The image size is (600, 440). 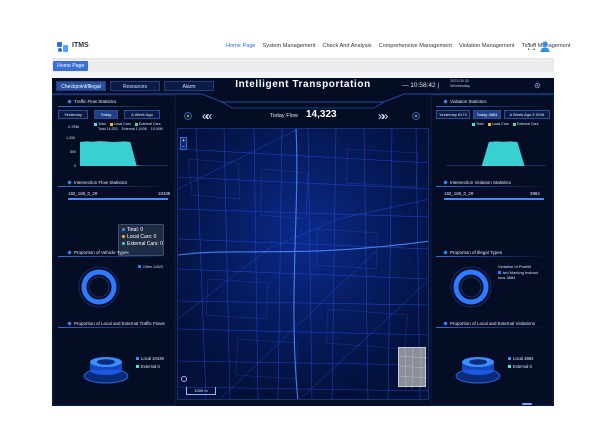 I want to click on traffic-flow-top-value: 2.29M, so click(x=74, y=126).